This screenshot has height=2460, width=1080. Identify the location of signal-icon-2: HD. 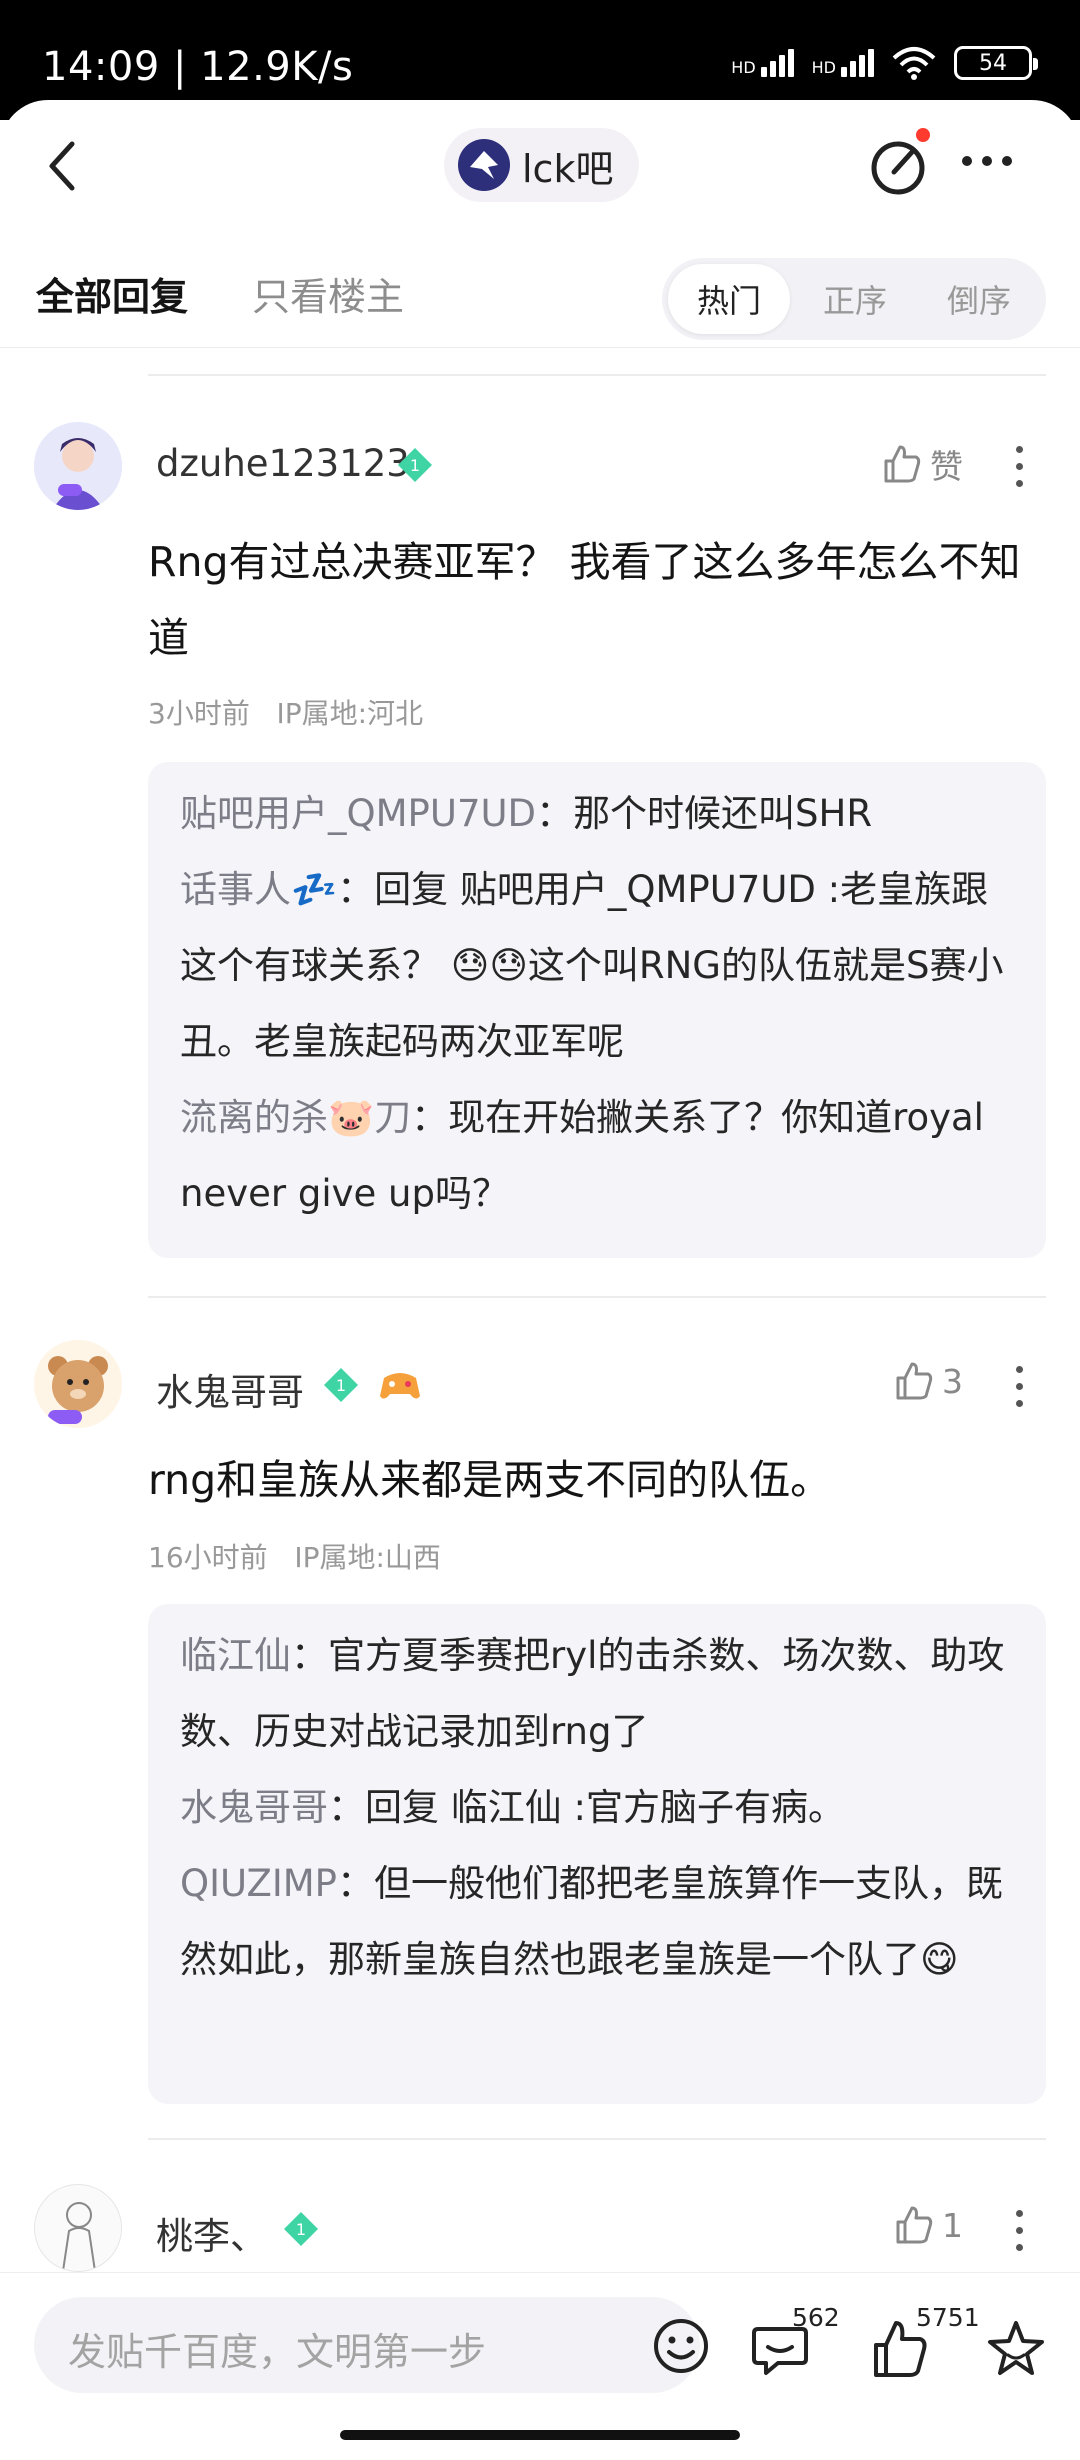
(843, 63).